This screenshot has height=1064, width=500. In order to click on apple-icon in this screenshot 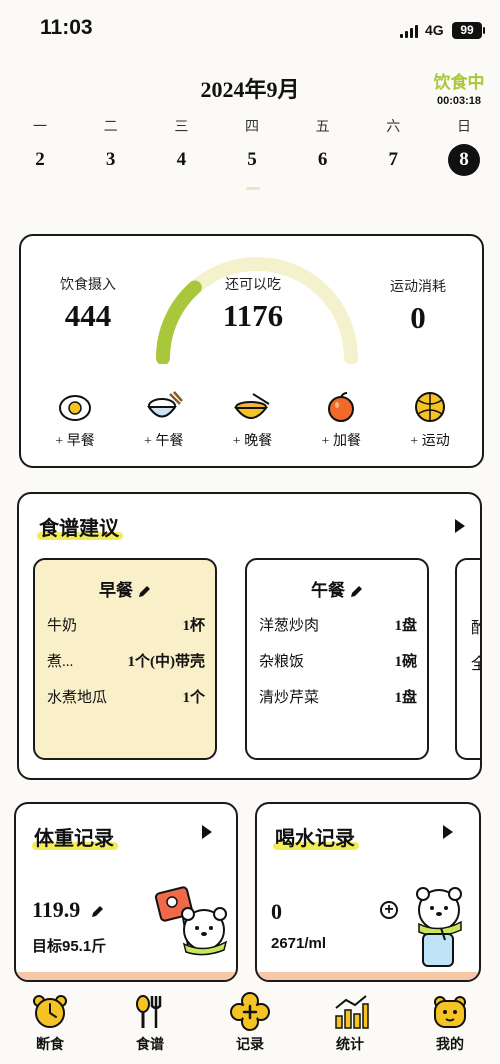, I will do `click(341, 407)`.